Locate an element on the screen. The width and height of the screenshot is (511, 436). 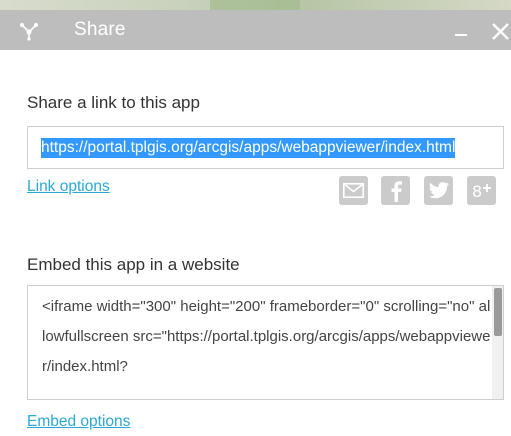
googleplus-share-button: 8 is located at coordinates (481, 190).